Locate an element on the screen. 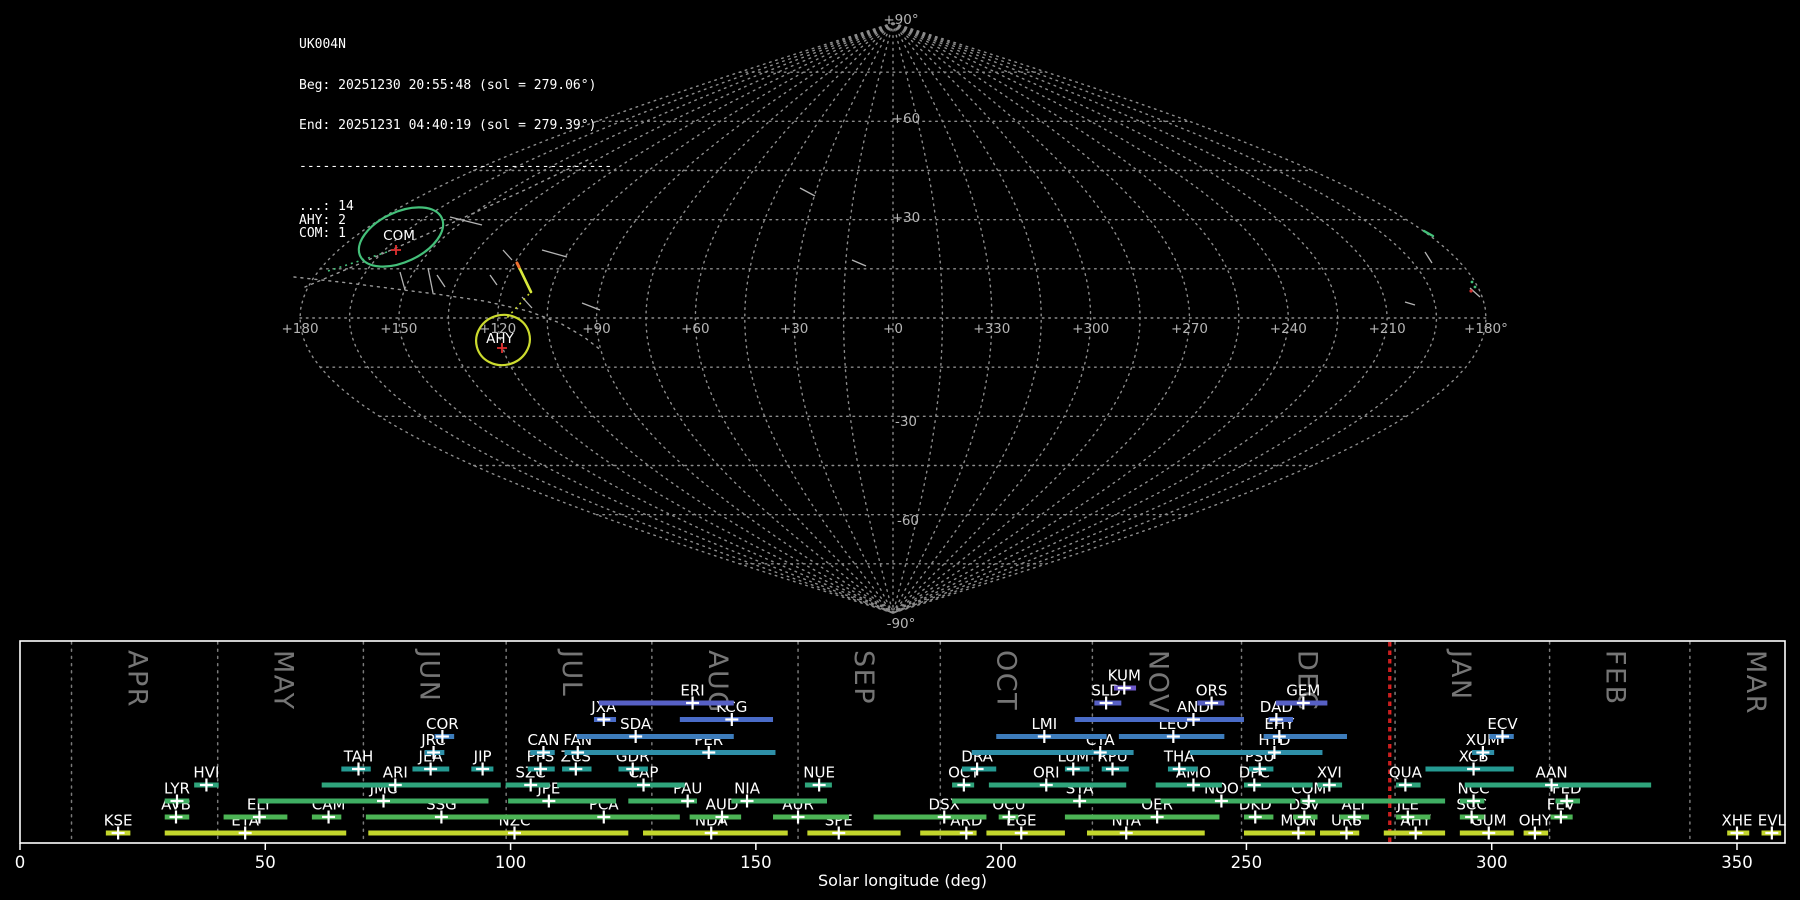 The width and height of the screenshot is (1800, 900). shower-code-label: PER is located at coordinates (708, 740).